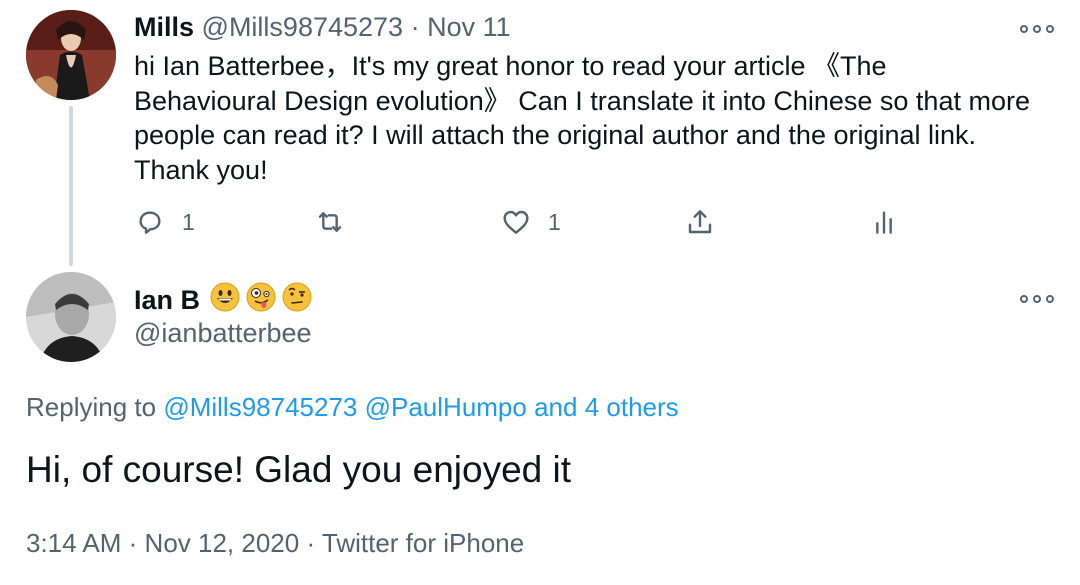 Image resolution: width=1080 pixels, height=585 pixels. I want to click on tweet-date: Nov 11, so click(469, 27).